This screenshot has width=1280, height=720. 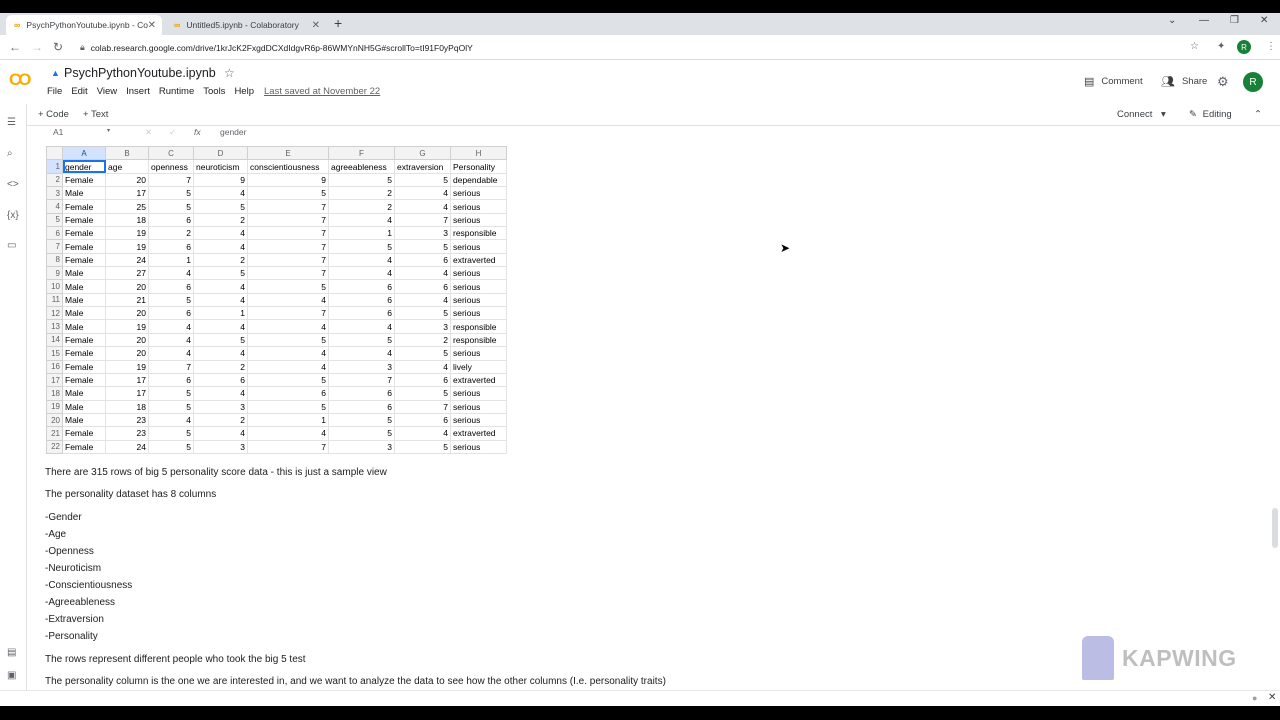 I want to click on browser-menu-icon: ⋮, so click(x=1271, y=46).